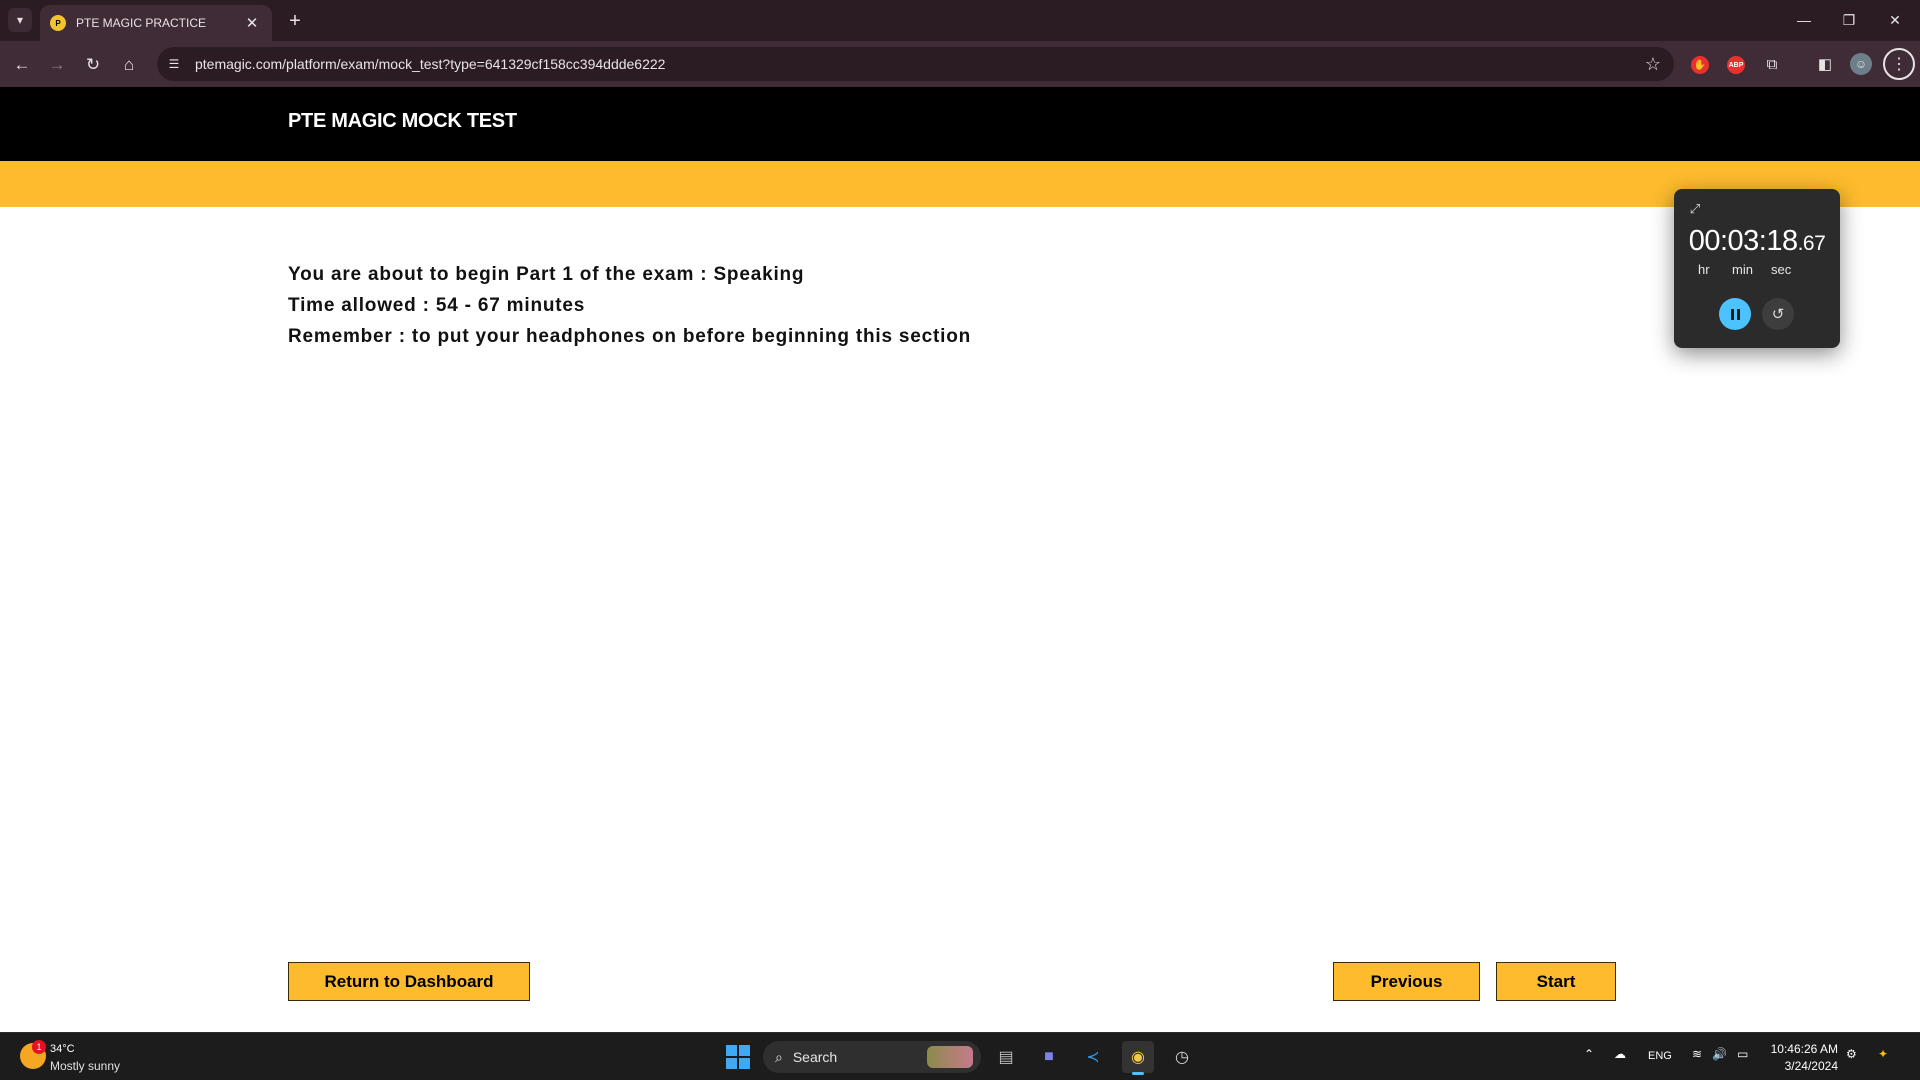 Image resolution: width=1920 pixels, height=1080 pixels. Describe the element at coordinates (1742, 269) in the screenshot. I see `unit-min: min` at that location.